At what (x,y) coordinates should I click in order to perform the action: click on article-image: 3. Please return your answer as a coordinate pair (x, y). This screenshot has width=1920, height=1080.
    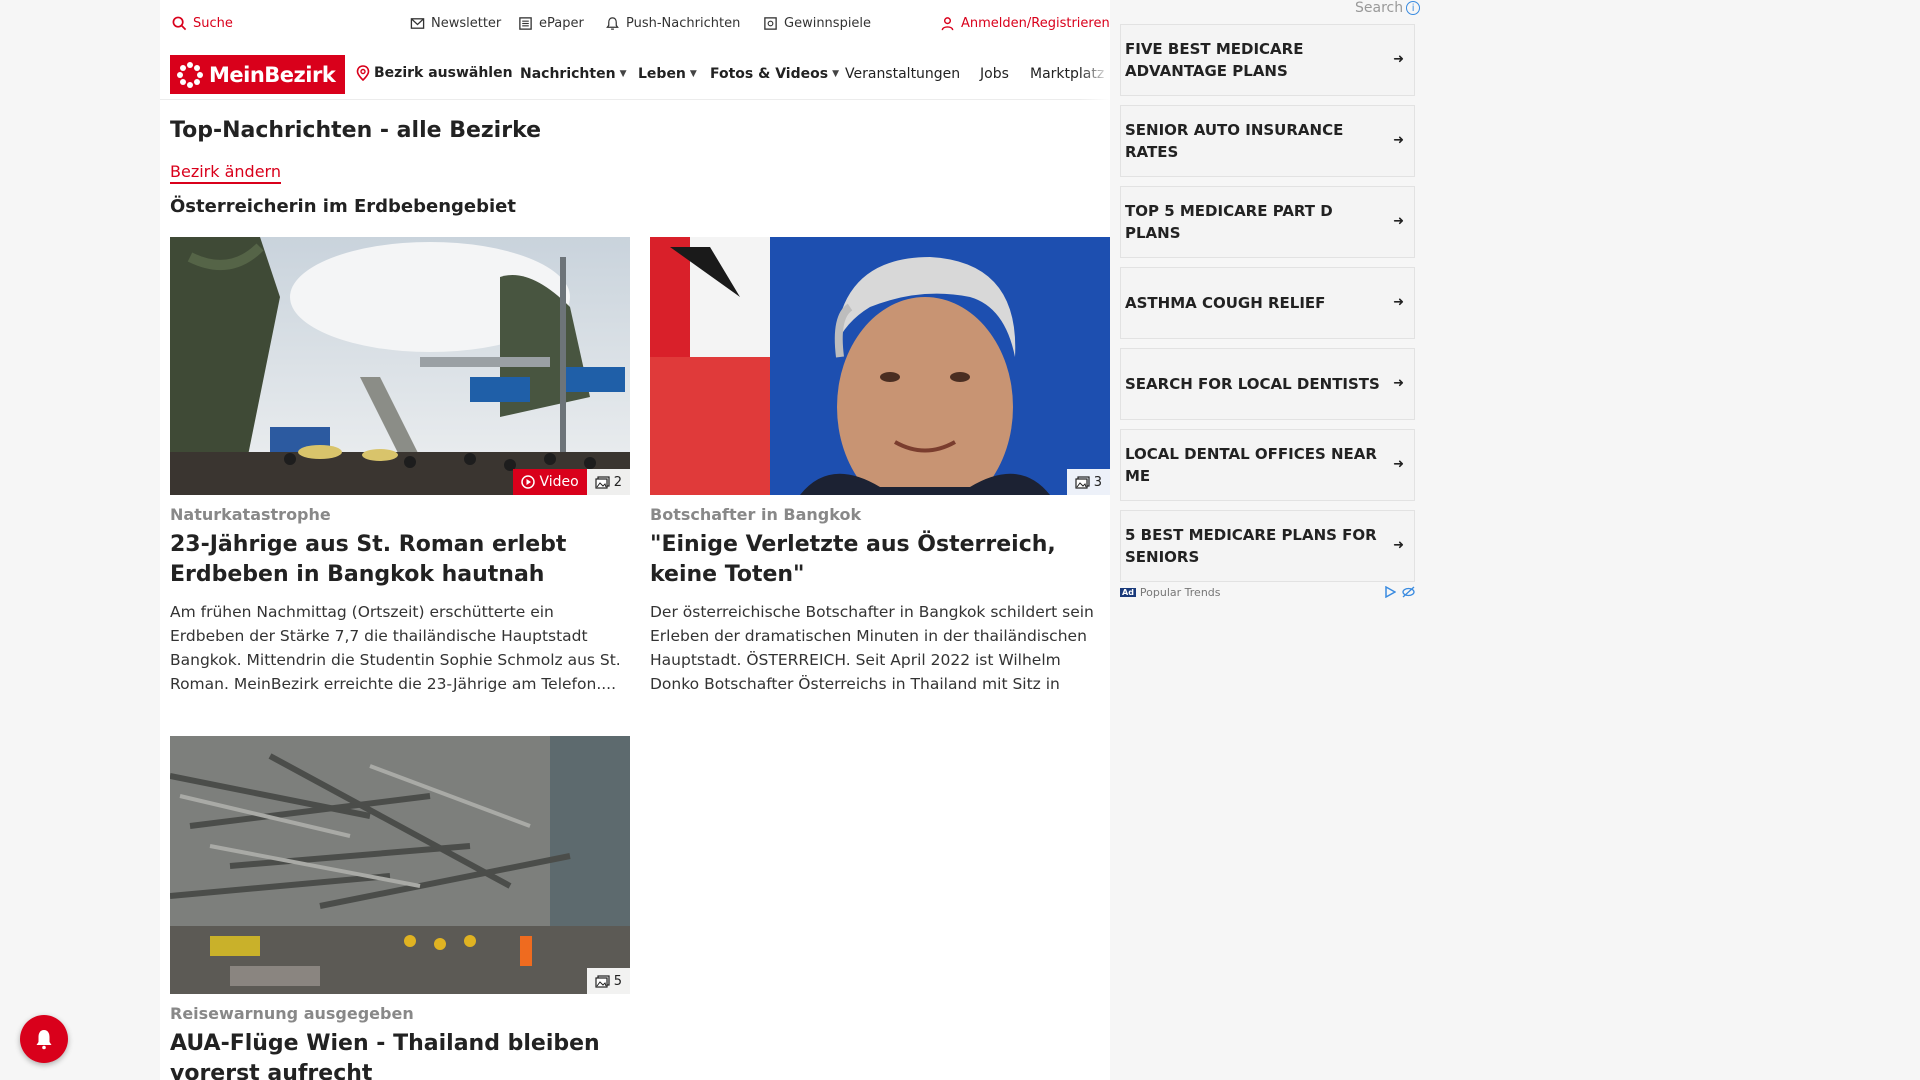
    Looking at the image, I should click on (880, 366).